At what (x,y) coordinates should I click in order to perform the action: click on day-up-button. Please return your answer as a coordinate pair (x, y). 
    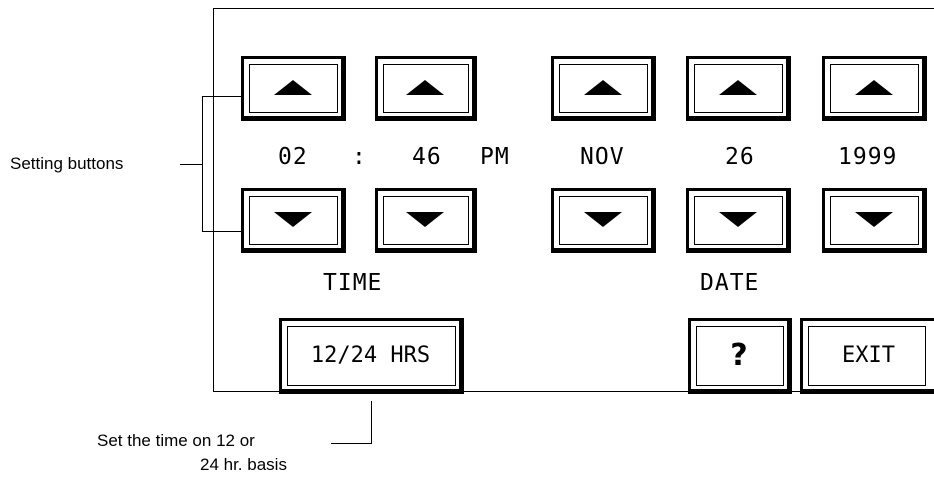
    Looking at the image, I should click on (738, 88).